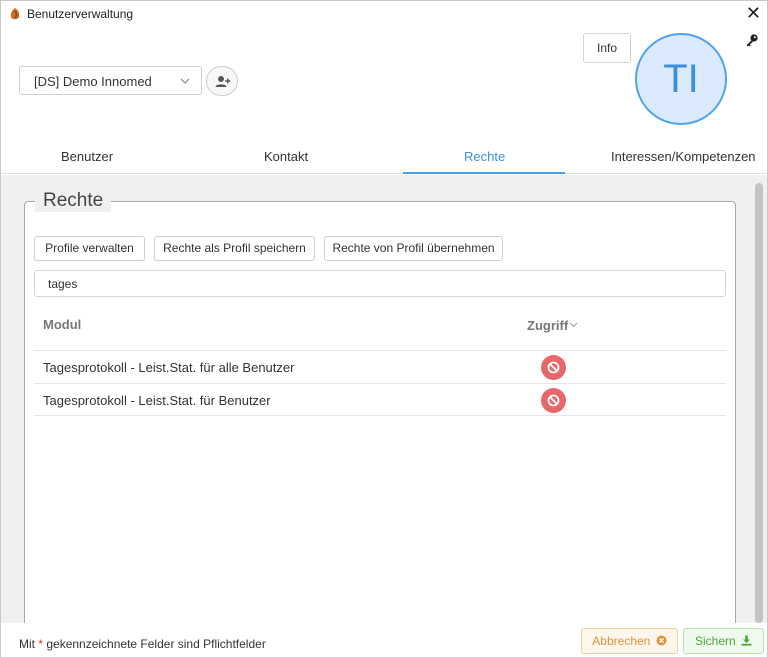  What do you see at coordinates (746, 640) in the screenshot?
I see `download-icon` at bounding box center [746, 640].